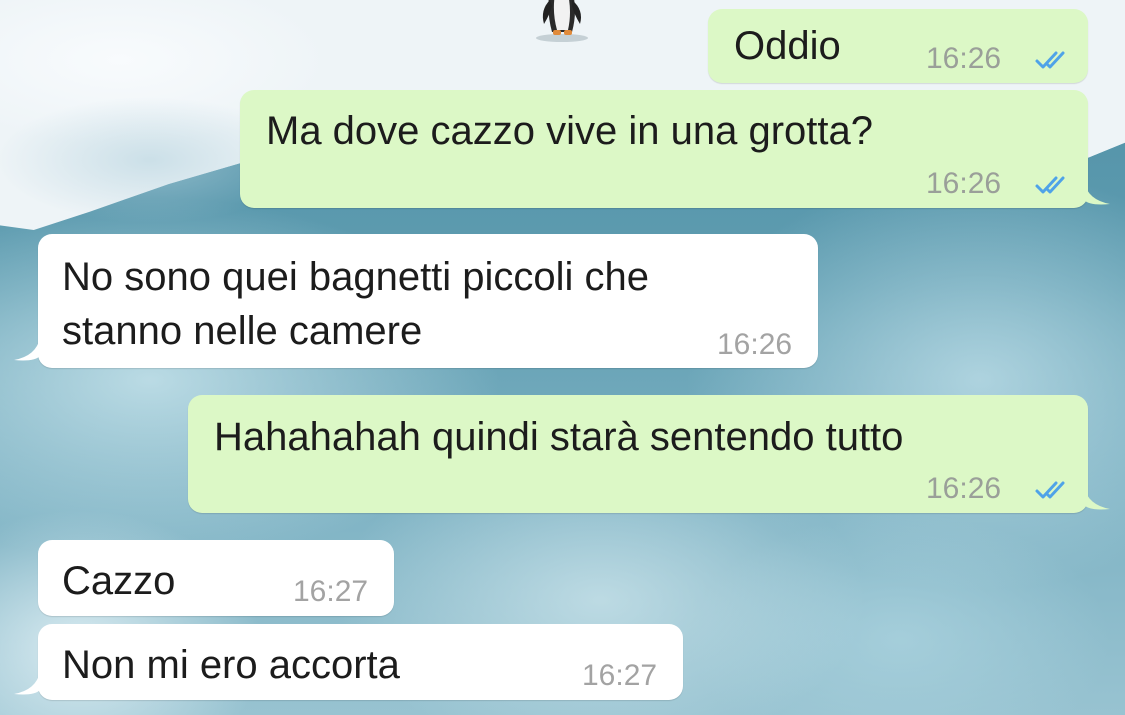 The image size is (1125, 715). Describe the element at coordinates (570, 131) in the screenshot. I see `message-text: Ma dove cazzo vive in una grotta?` at that location.